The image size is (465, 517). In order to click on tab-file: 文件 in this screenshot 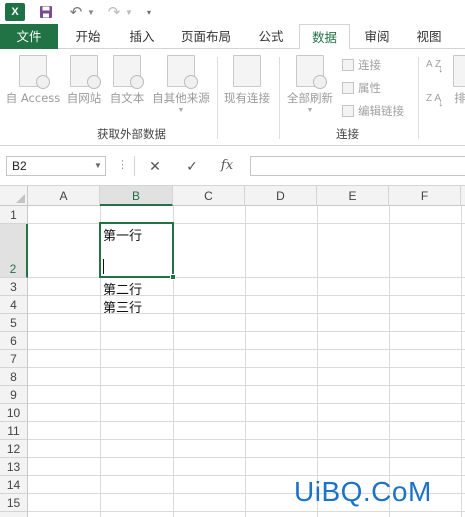, I will do `click(29, 36)`.